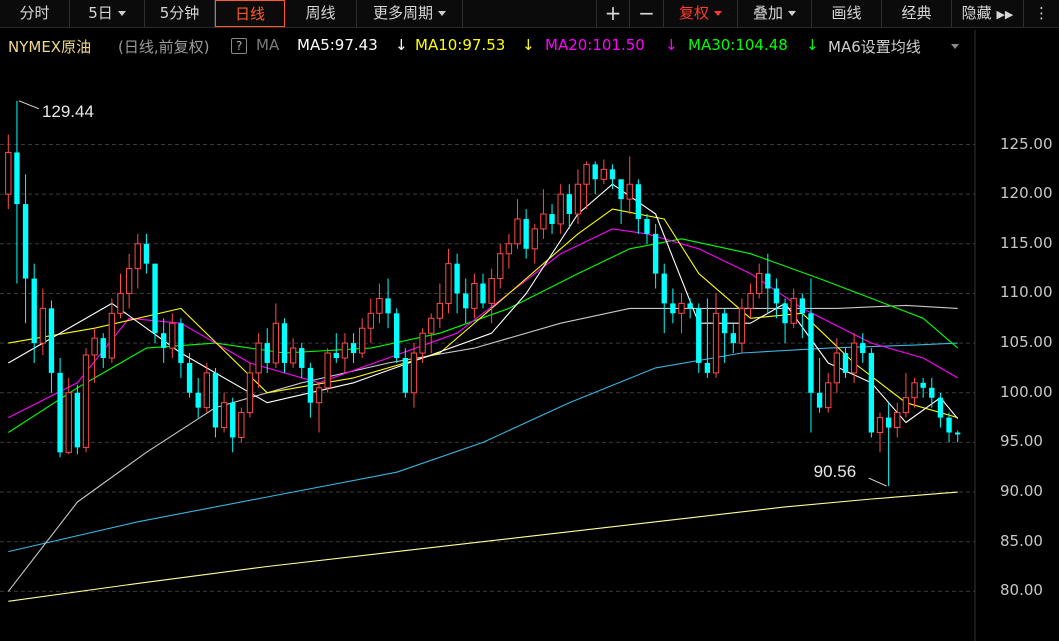 Image resolution: width=1059 pixels, height=641 pixels. What do you see at coordinates (1026, 391) in the screenshot?
I see `y-tick-label: 100.00` at bounding box center [1026, 391].